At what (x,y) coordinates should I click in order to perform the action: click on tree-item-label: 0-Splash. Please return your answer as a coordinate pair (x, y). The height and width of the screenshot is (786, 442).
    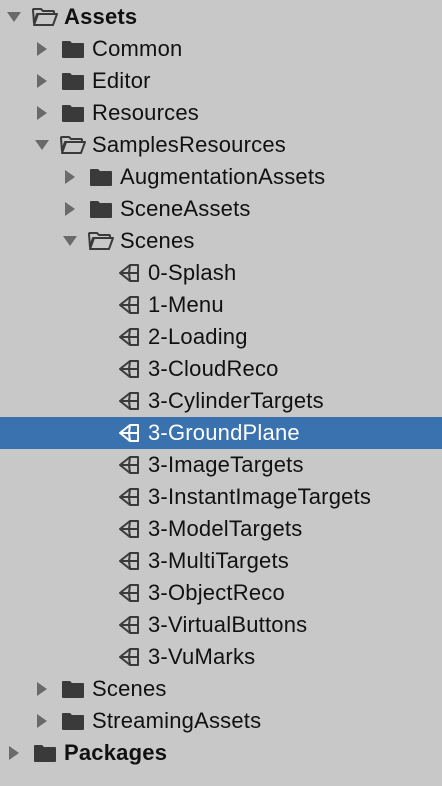
    Looking at the image, I should click on (192, 272).